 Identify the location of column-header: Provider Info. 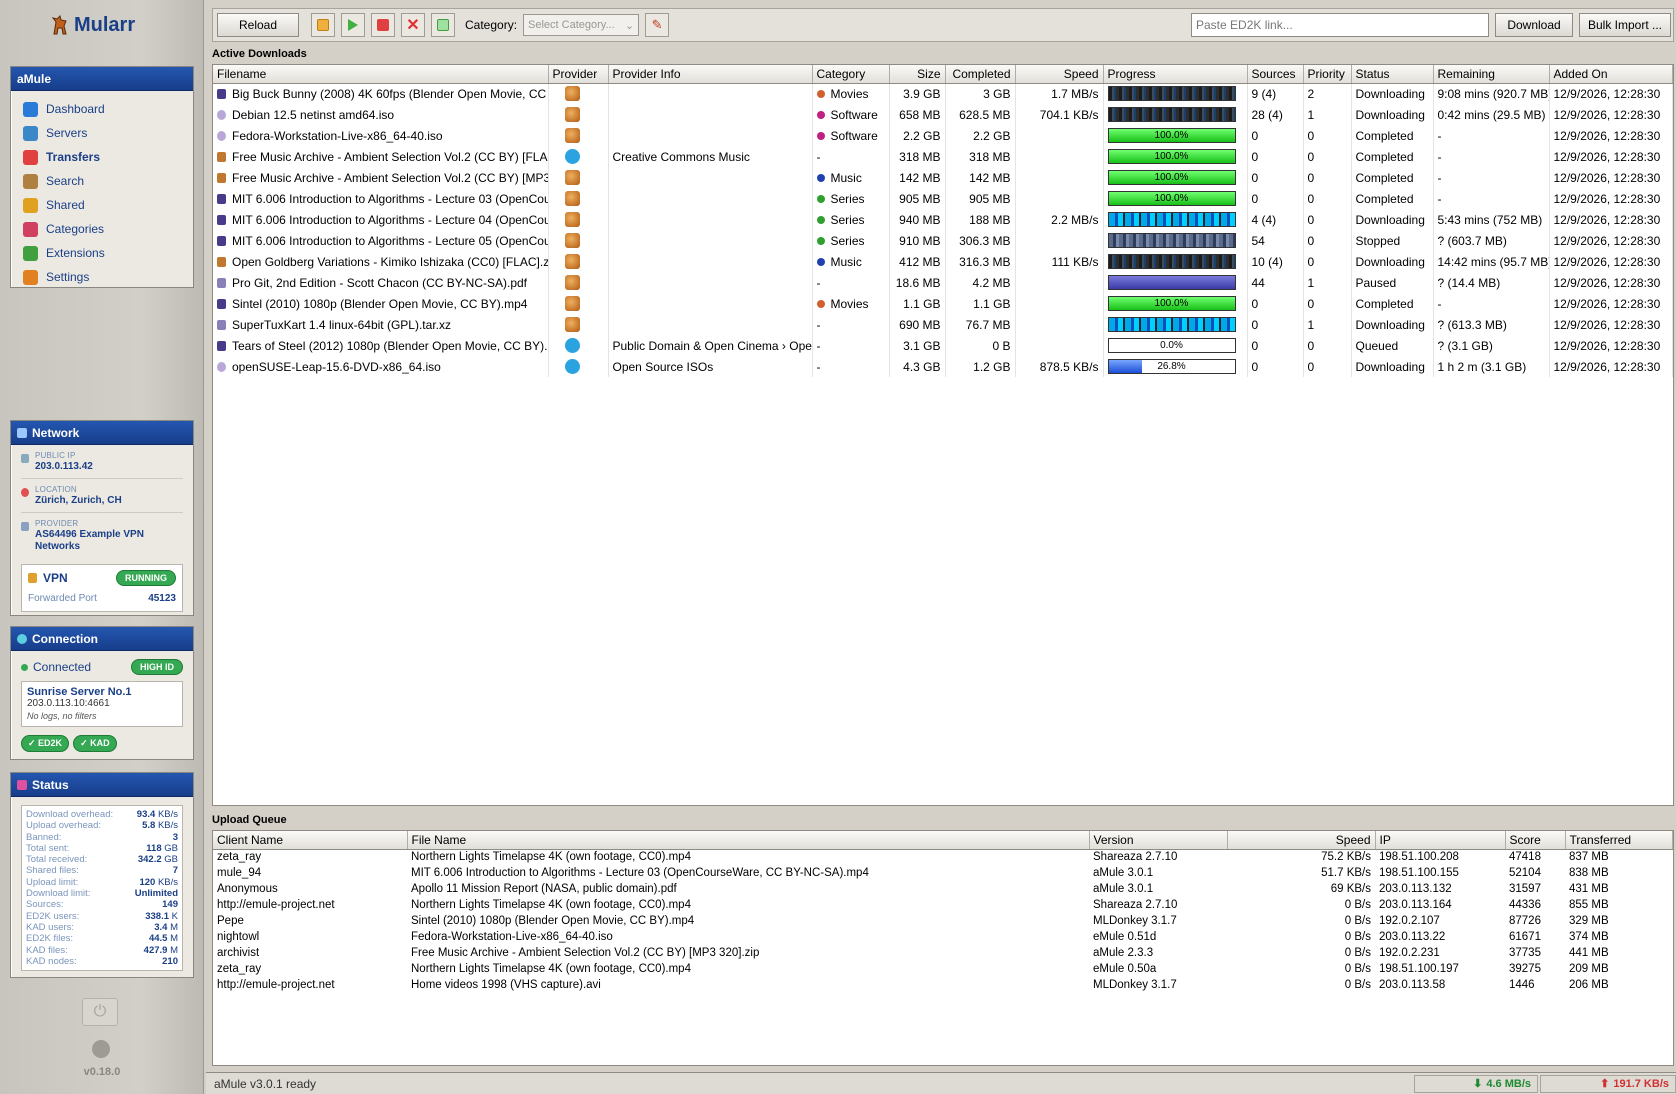
(710, 74).